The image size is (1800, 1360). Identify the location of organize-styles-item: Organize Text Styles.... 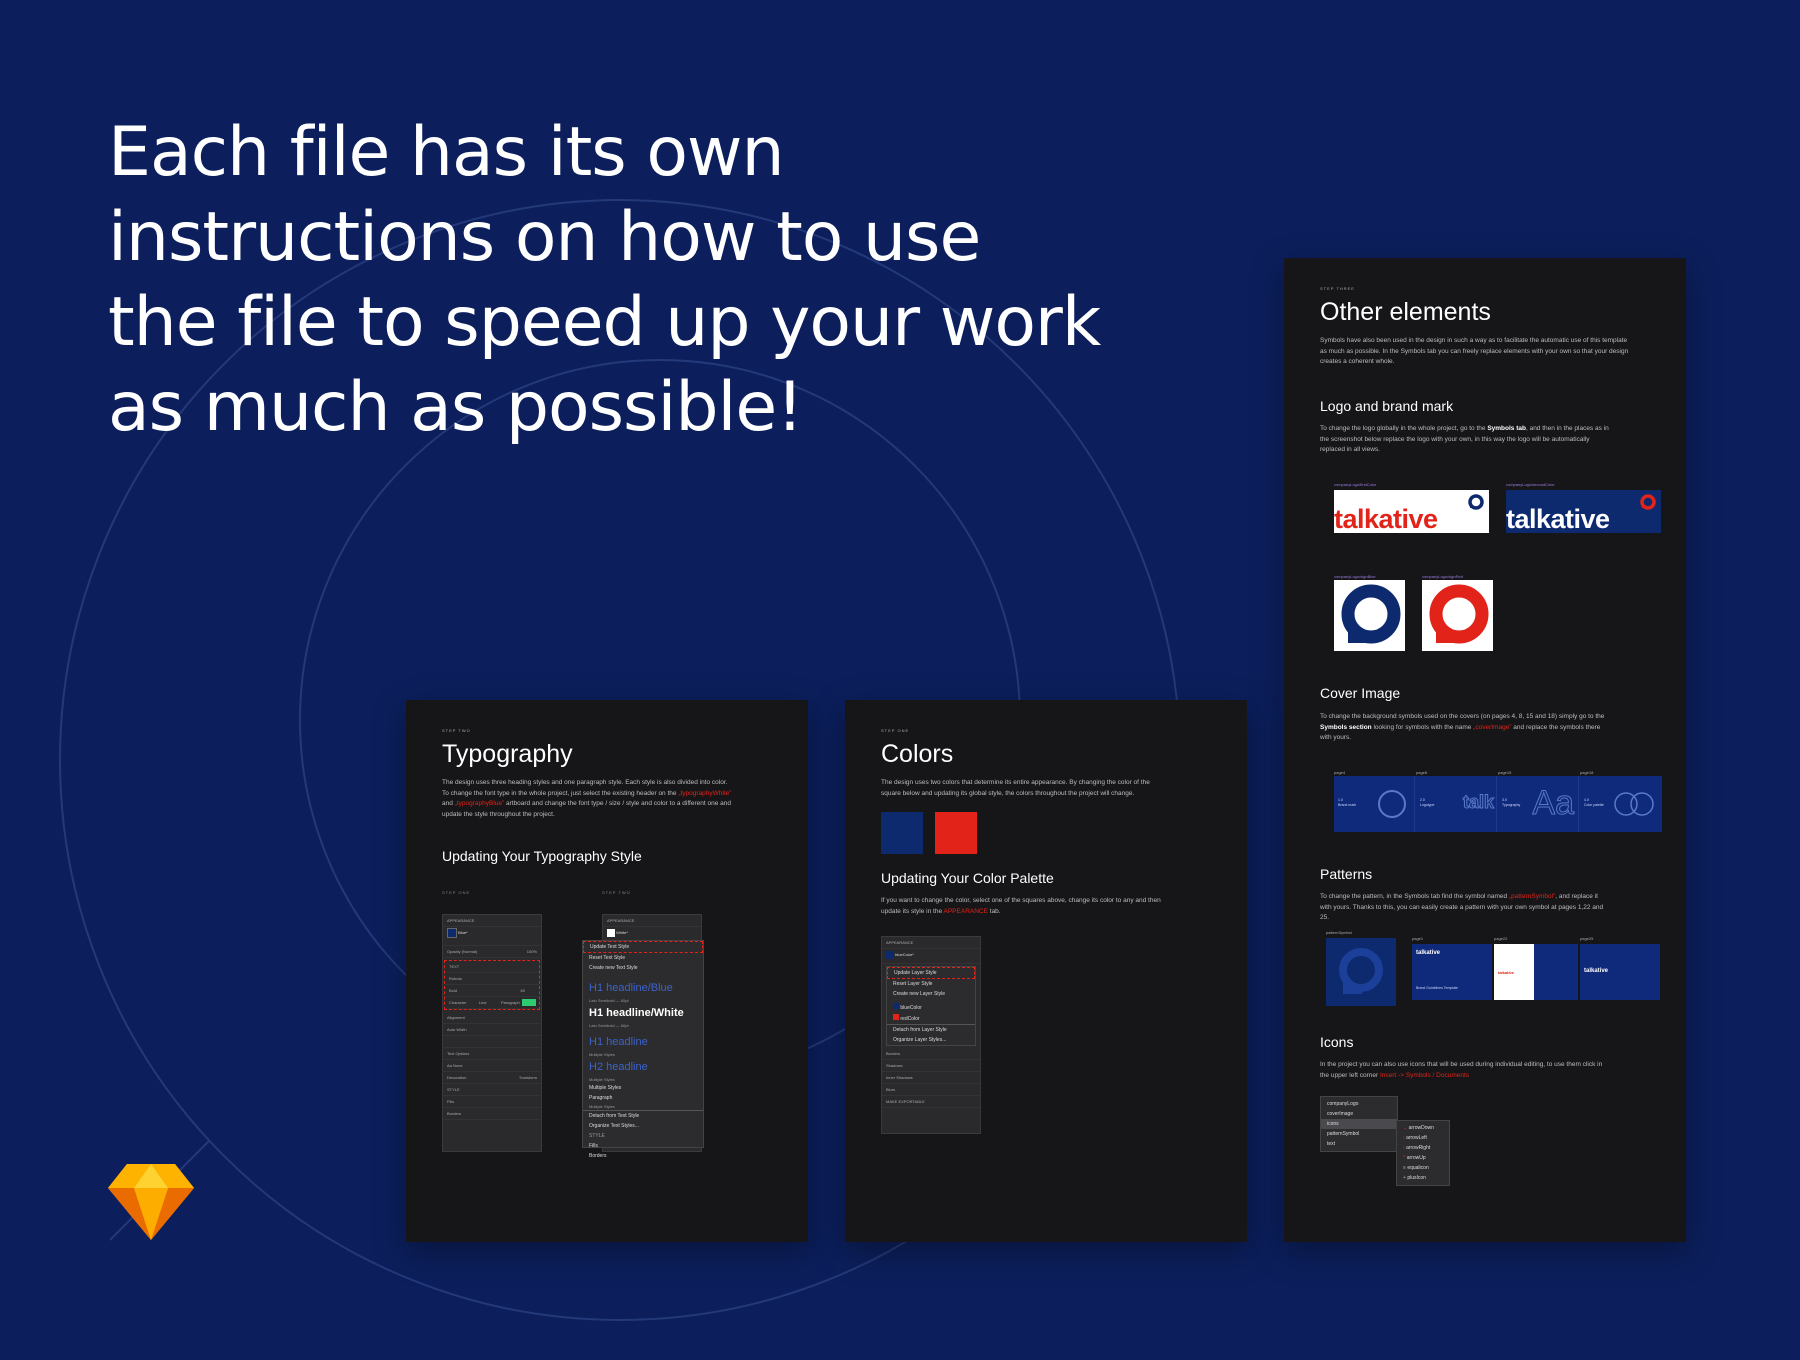
(643, 1126).